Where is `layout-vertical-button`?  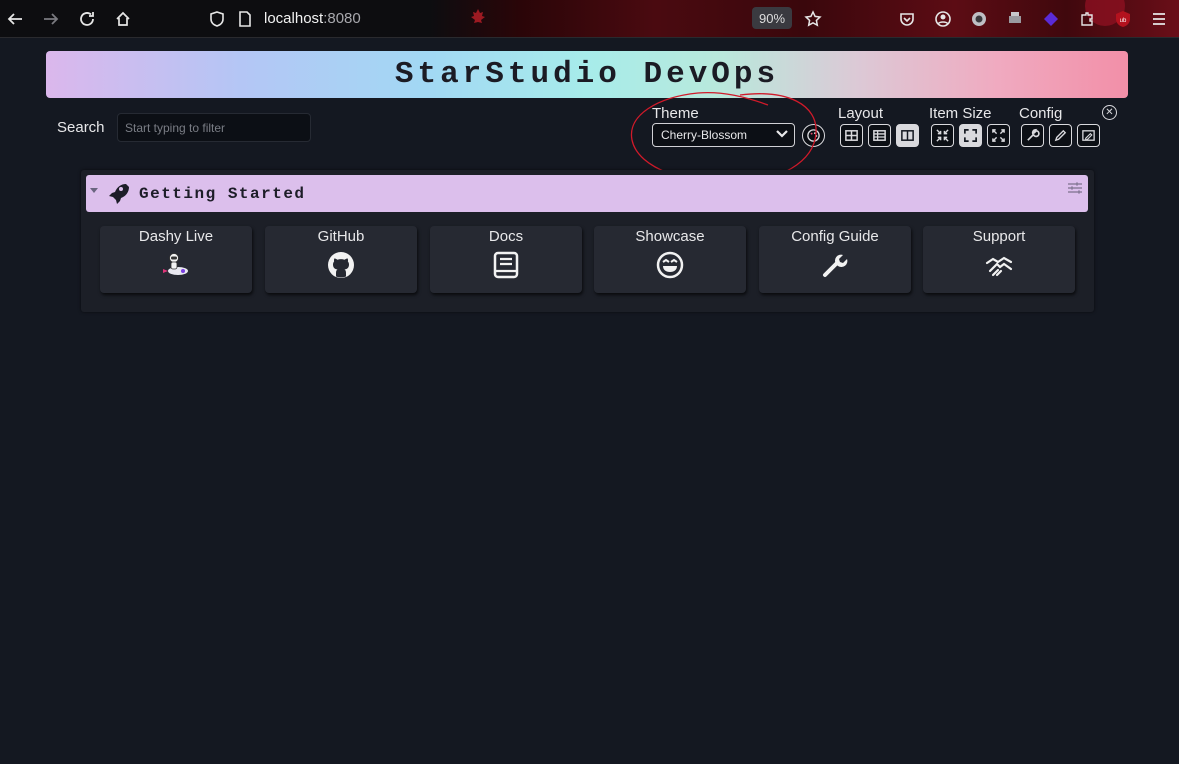
layout-vertical-button is located at coordinates (879, 135).